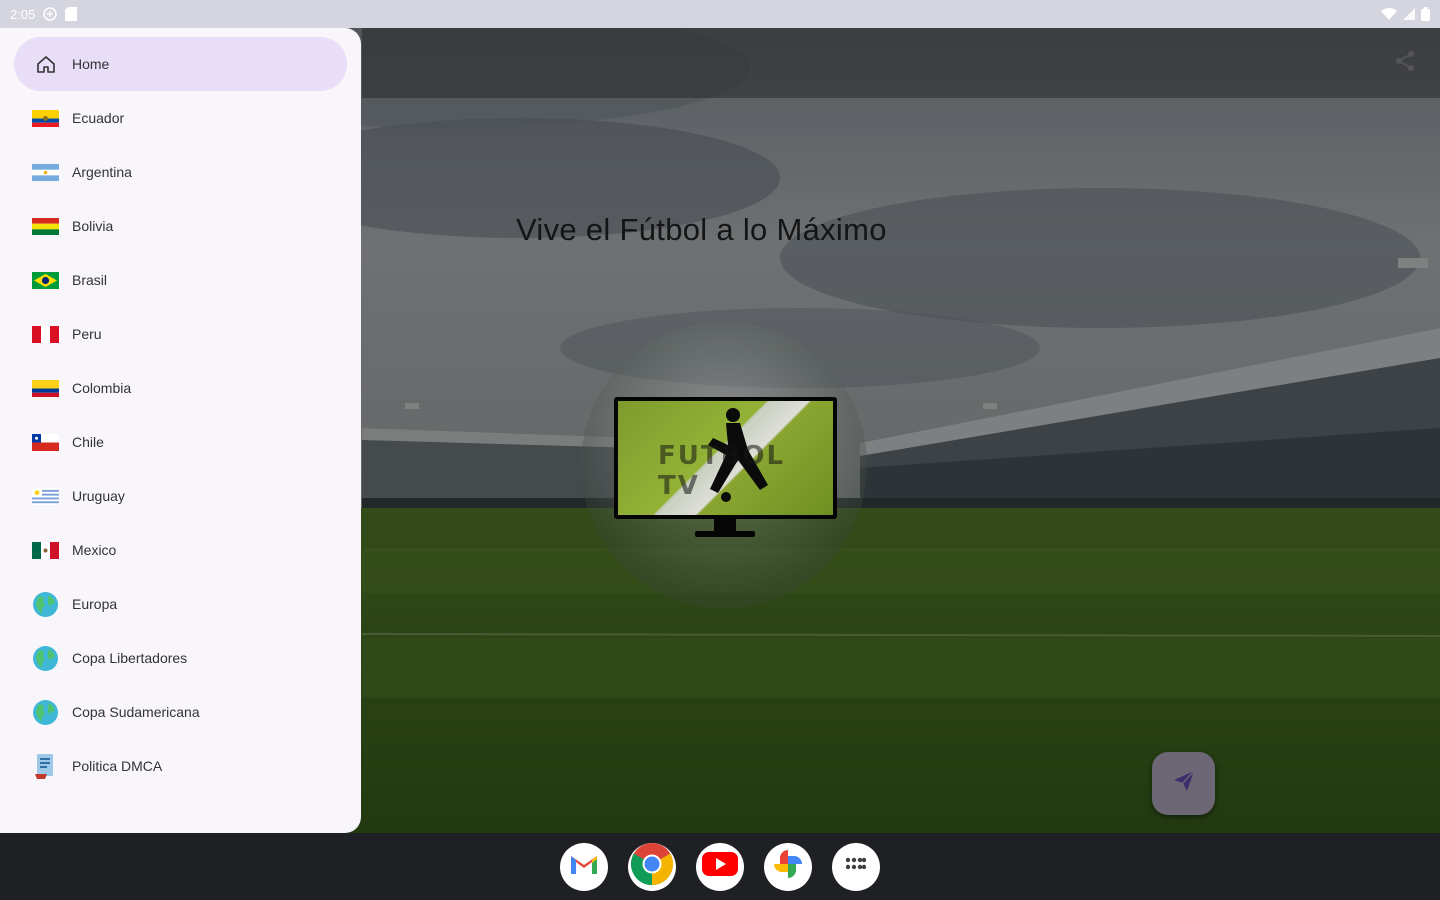  I want to click on top-app-bar, so click(901, 63).